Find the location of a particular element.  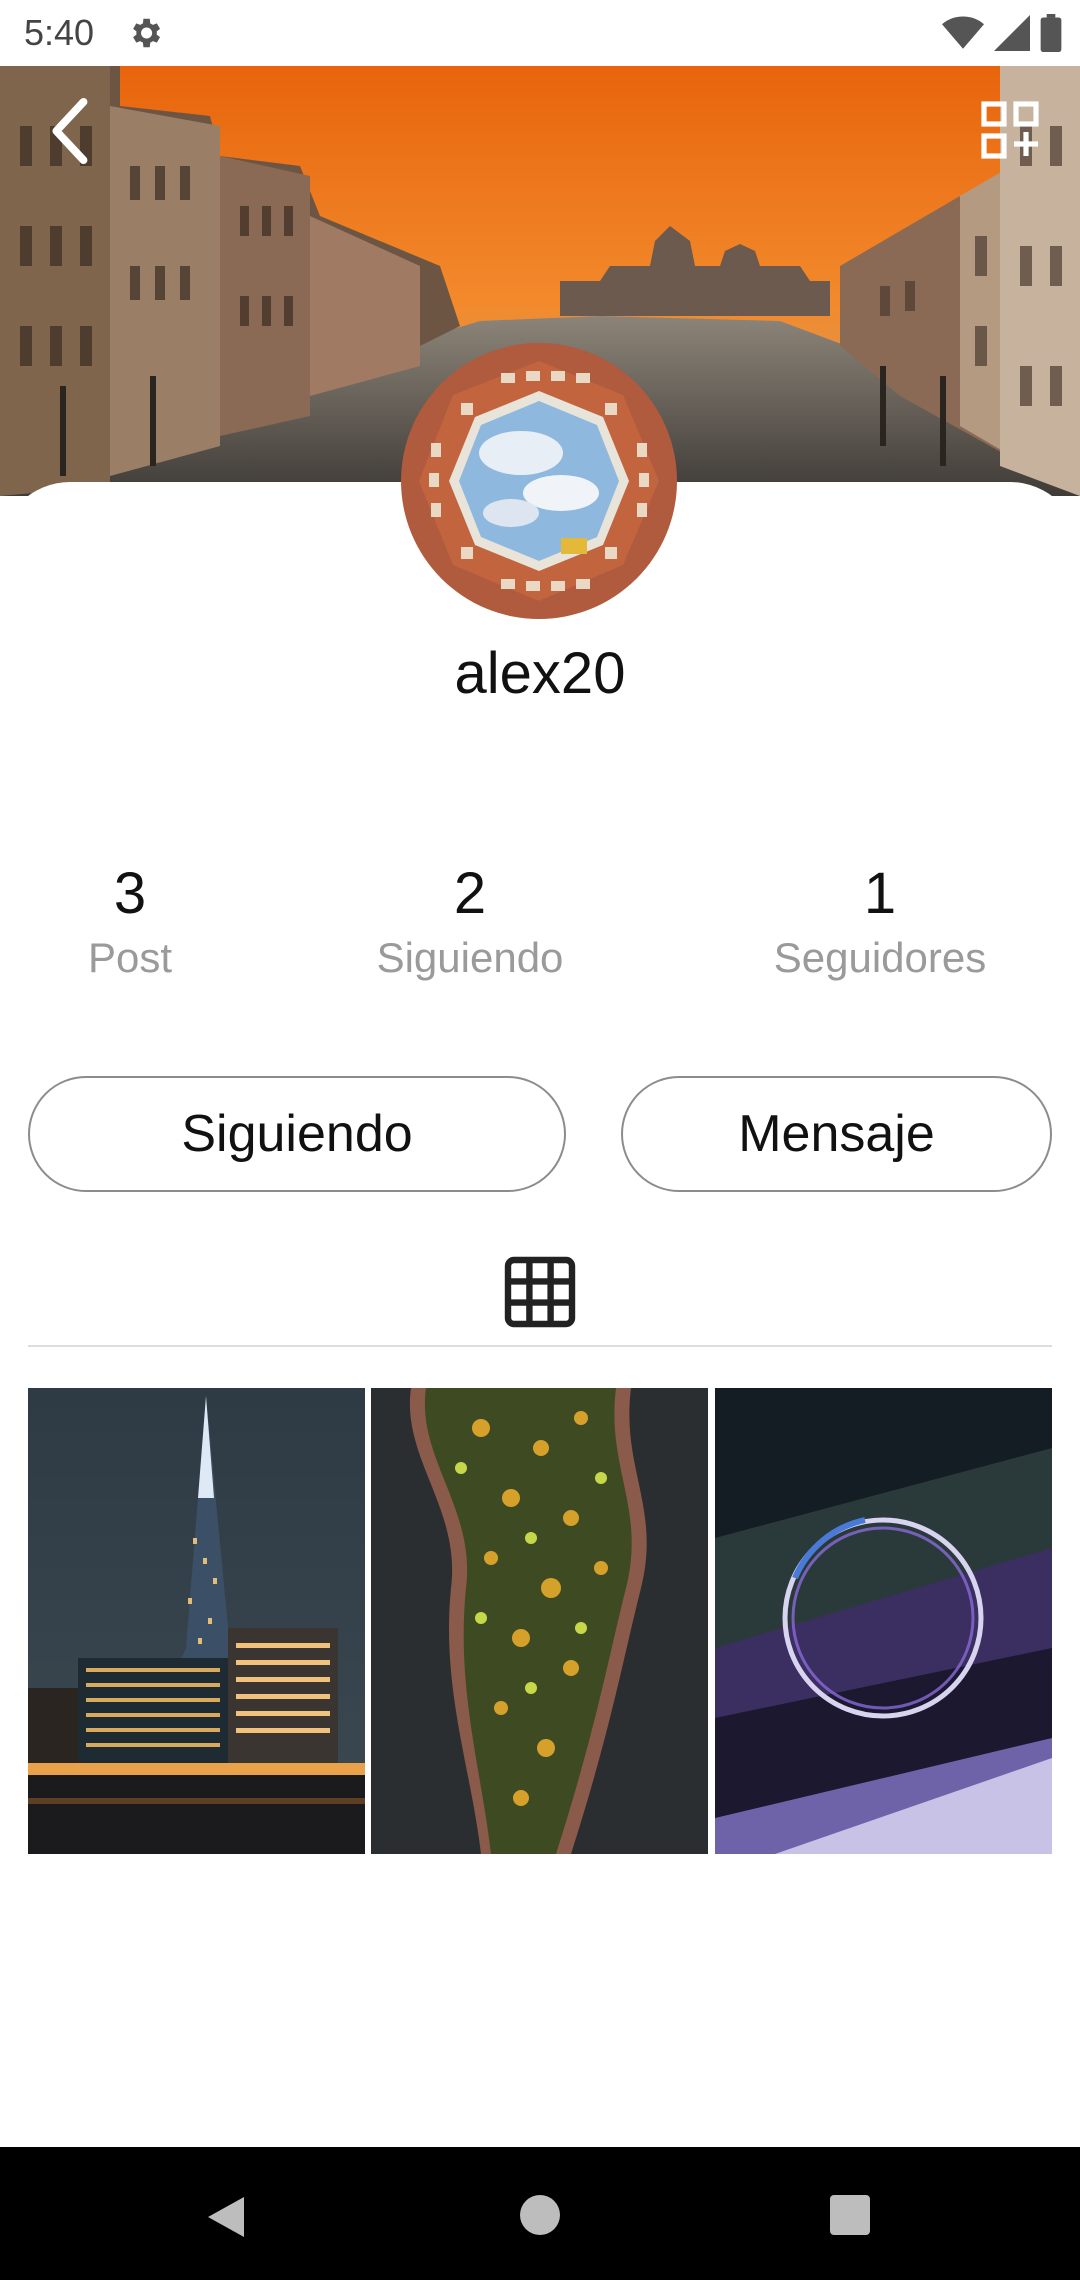

status-time: 5:40 is located at coordinates (59, 32).